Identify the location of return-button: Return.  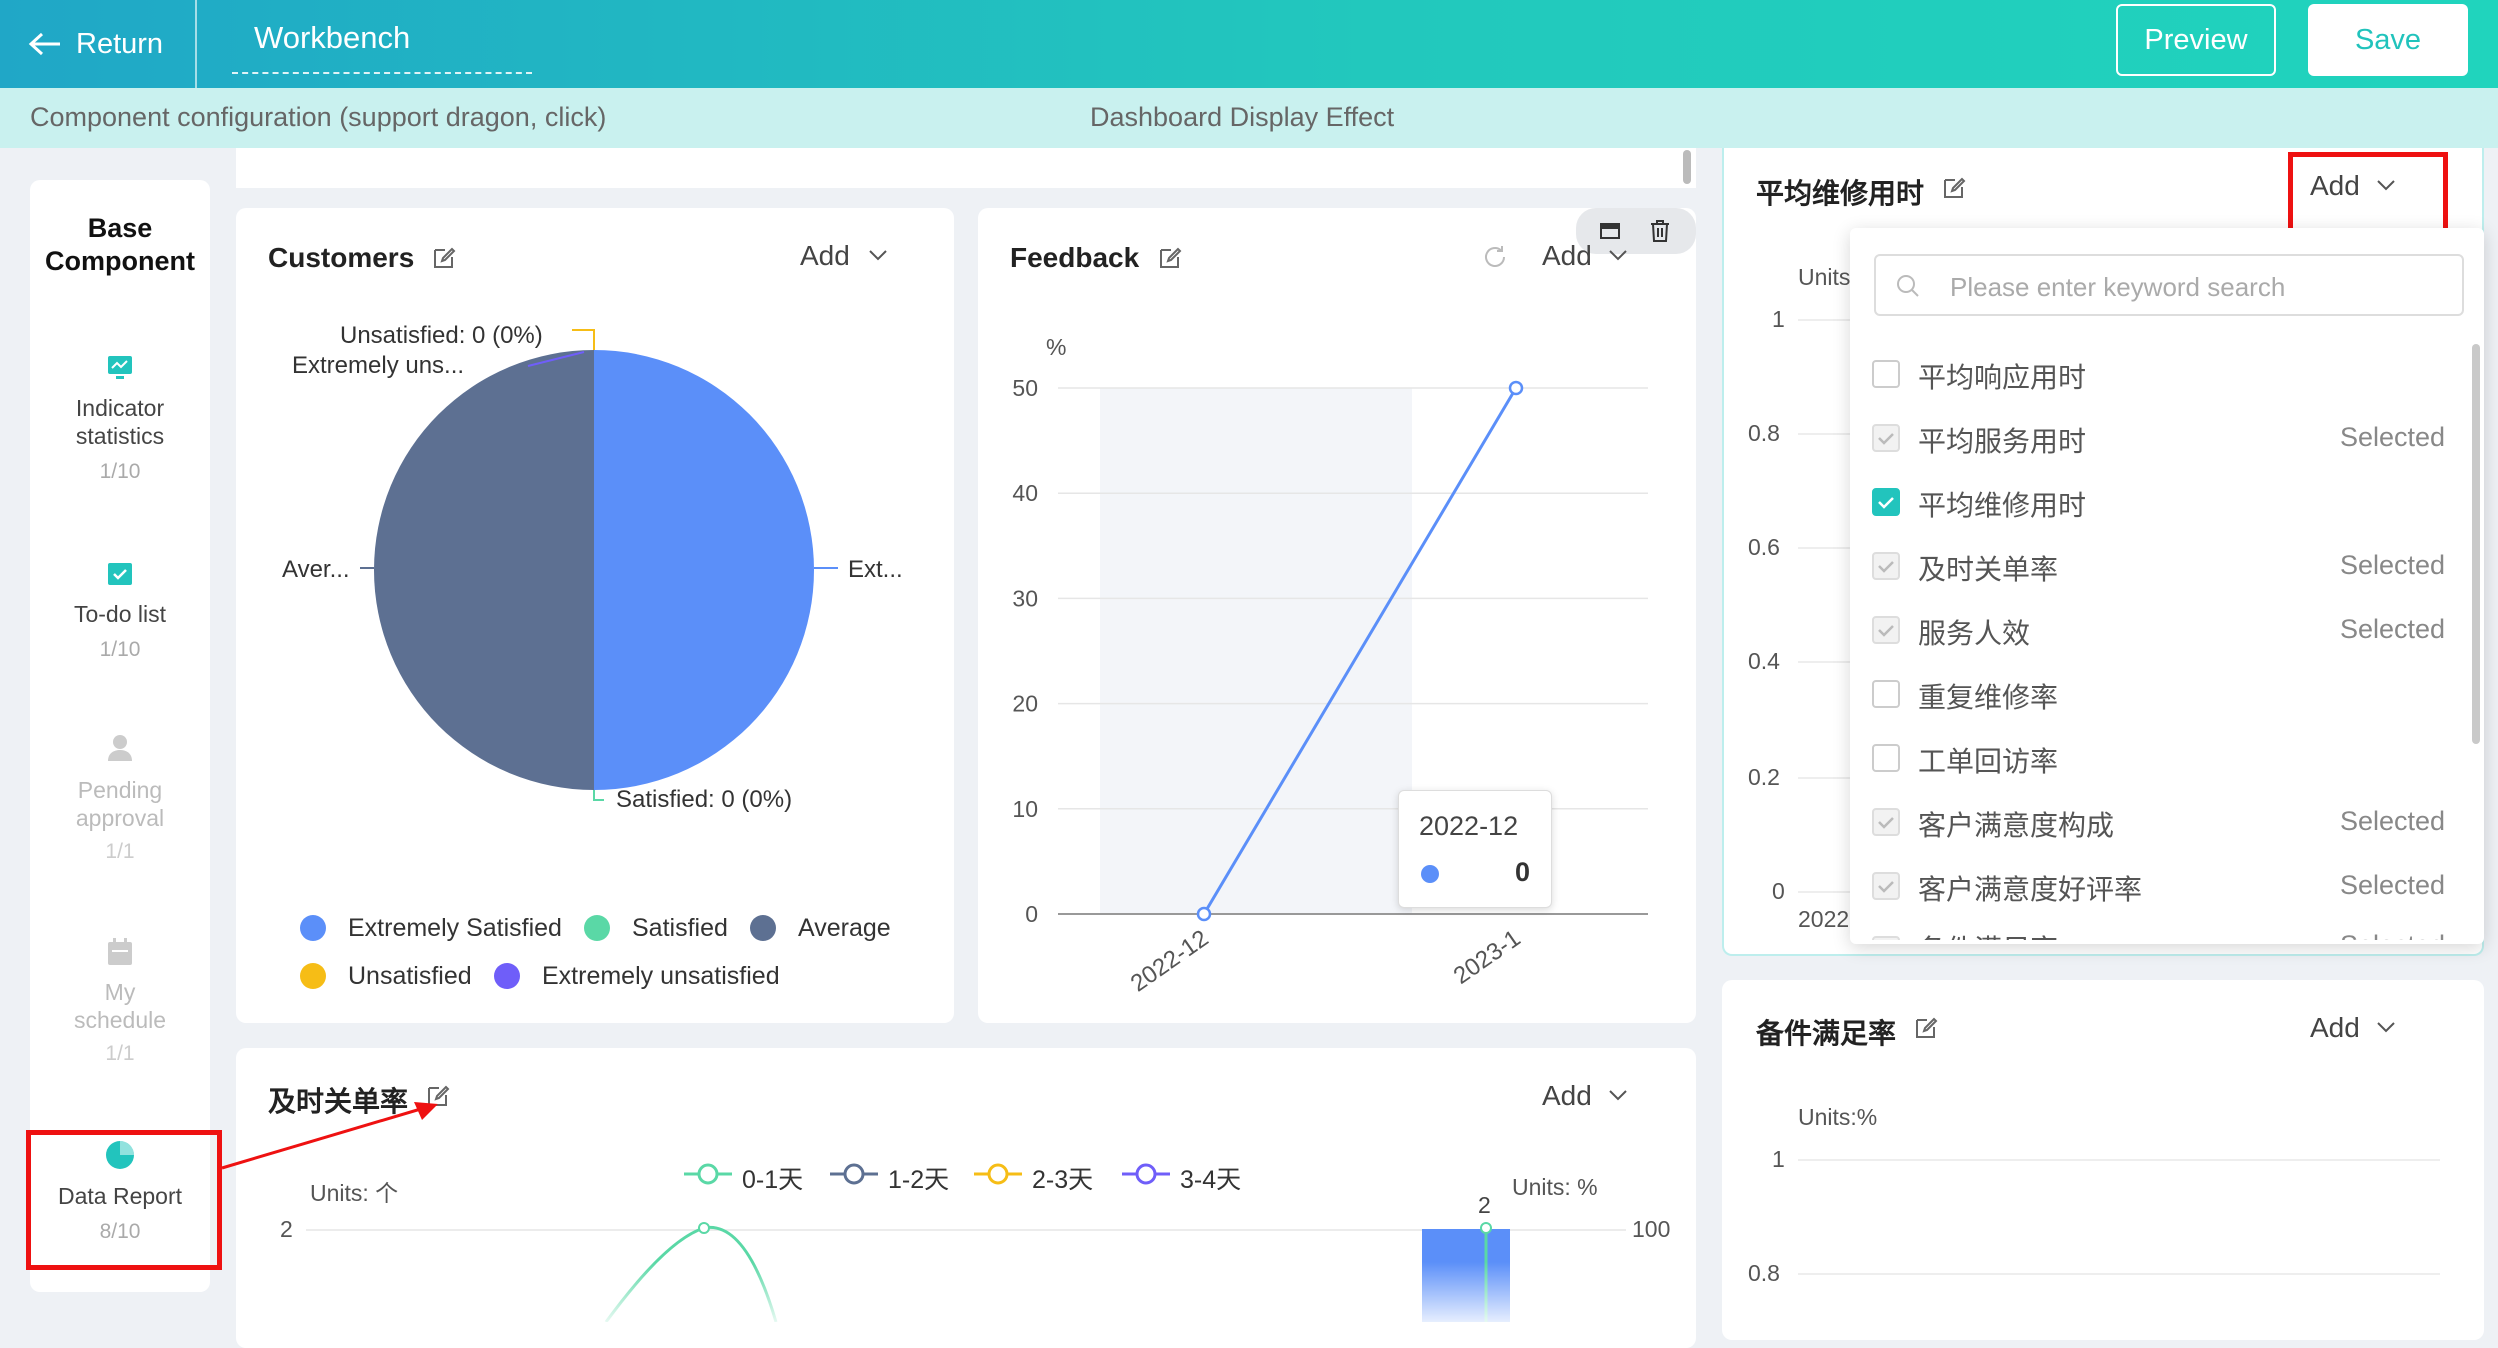
(95, 44).